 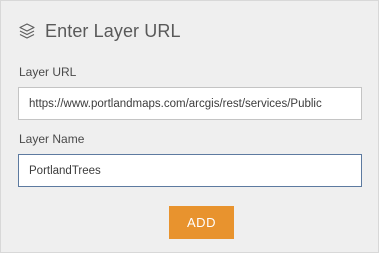 What do you see at coordinates (113, 30) in the screenshot?
I see `panel-title: Enter Layer URL` at bounding box center [113, 30].